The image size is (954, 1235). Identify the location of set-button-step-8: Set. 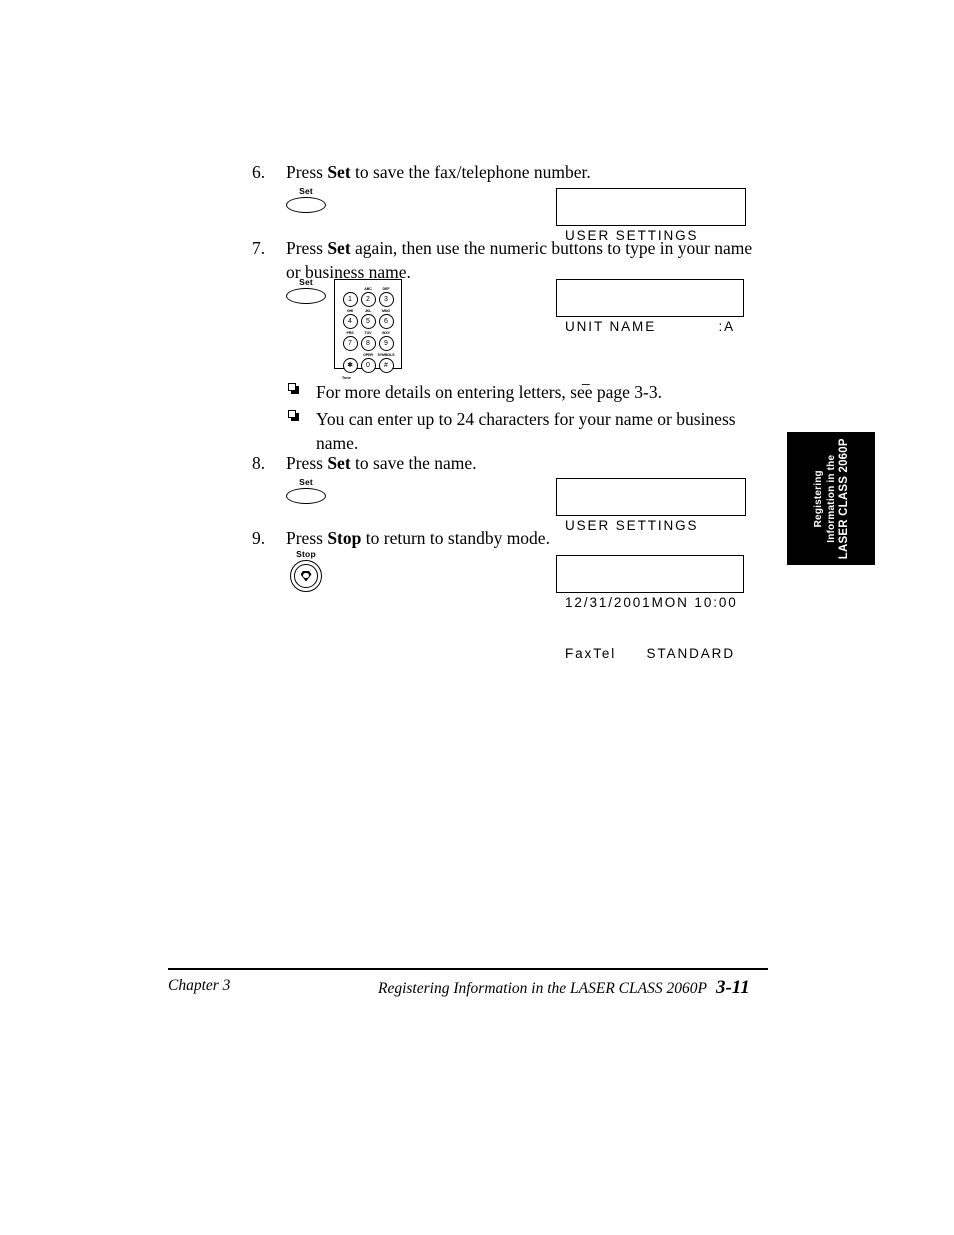
(306, 490).